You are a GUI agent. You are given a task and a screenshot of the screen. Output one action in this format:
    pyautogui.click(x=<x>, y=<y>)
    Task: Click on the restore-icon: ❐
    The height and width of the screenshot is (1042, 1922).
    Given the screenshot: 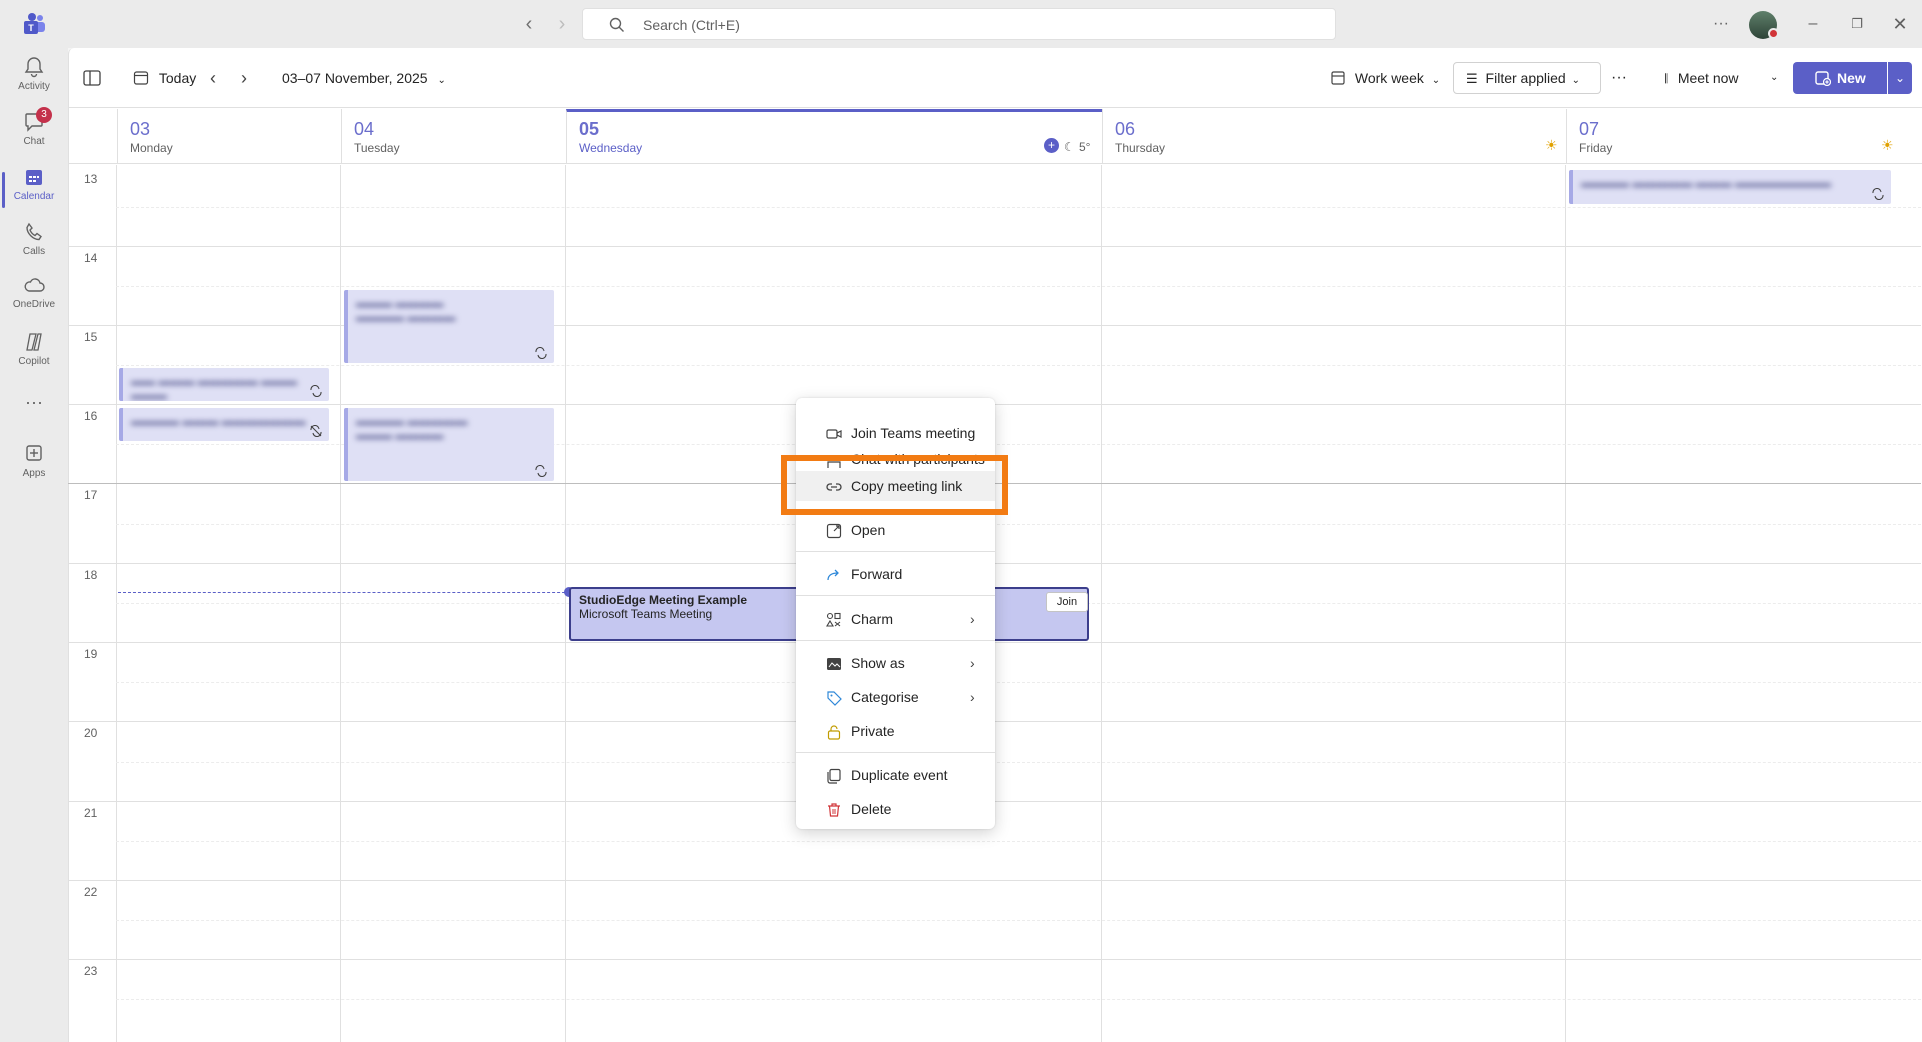 What is the action you would take?
    pyautogui.click(x=1857, y=24)
    